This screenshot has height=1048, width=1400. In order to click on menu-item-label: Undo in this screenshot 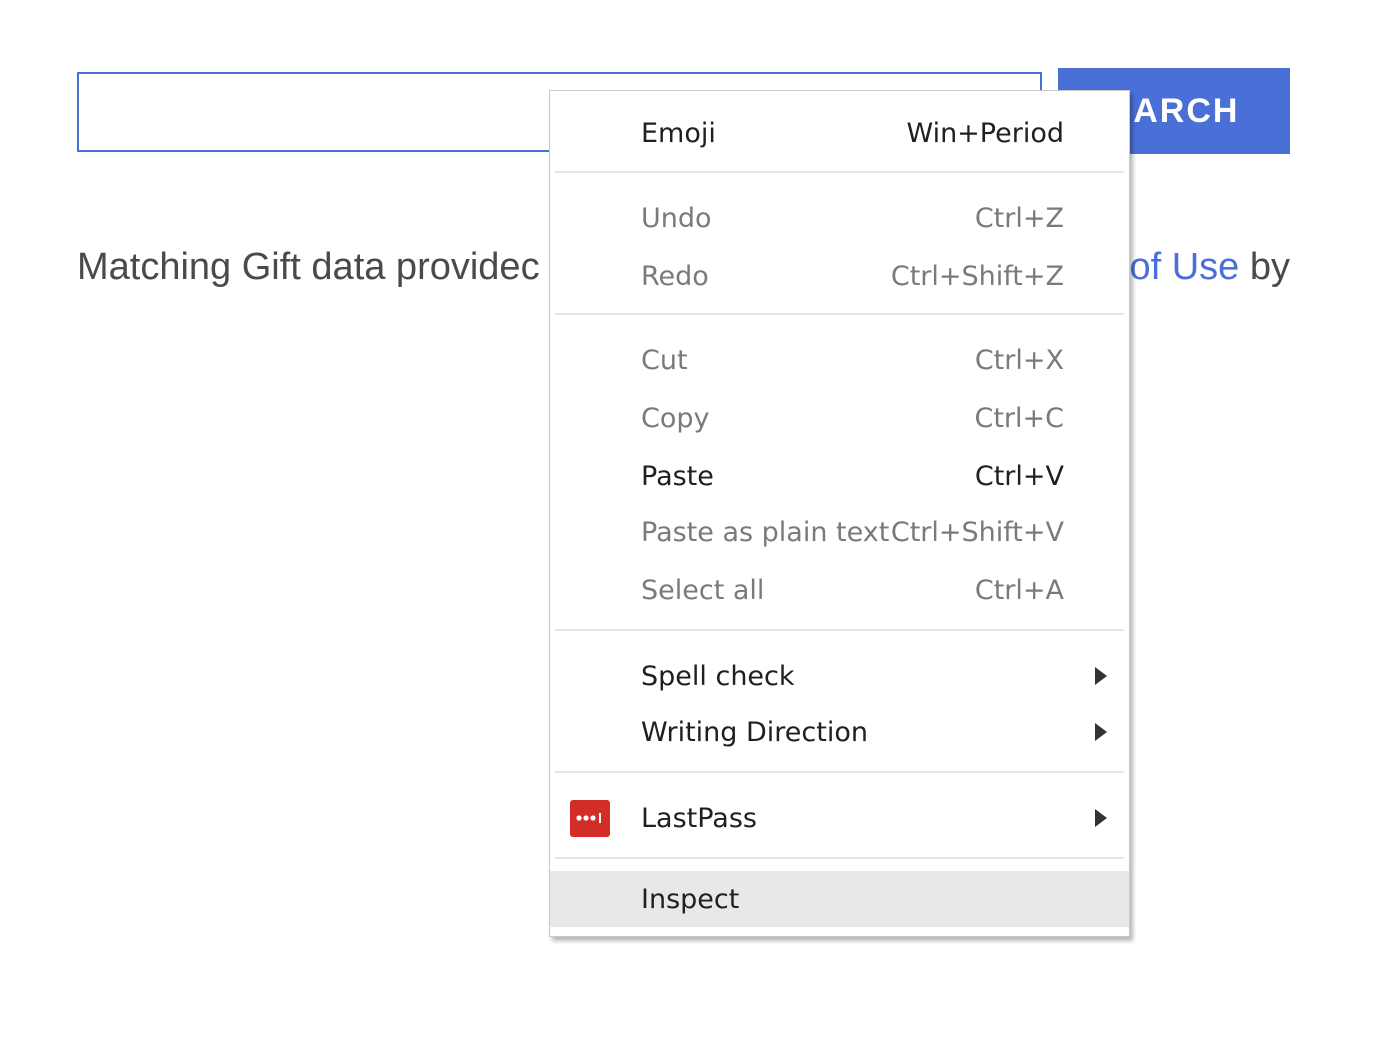, I will do `click(676, 218)`.